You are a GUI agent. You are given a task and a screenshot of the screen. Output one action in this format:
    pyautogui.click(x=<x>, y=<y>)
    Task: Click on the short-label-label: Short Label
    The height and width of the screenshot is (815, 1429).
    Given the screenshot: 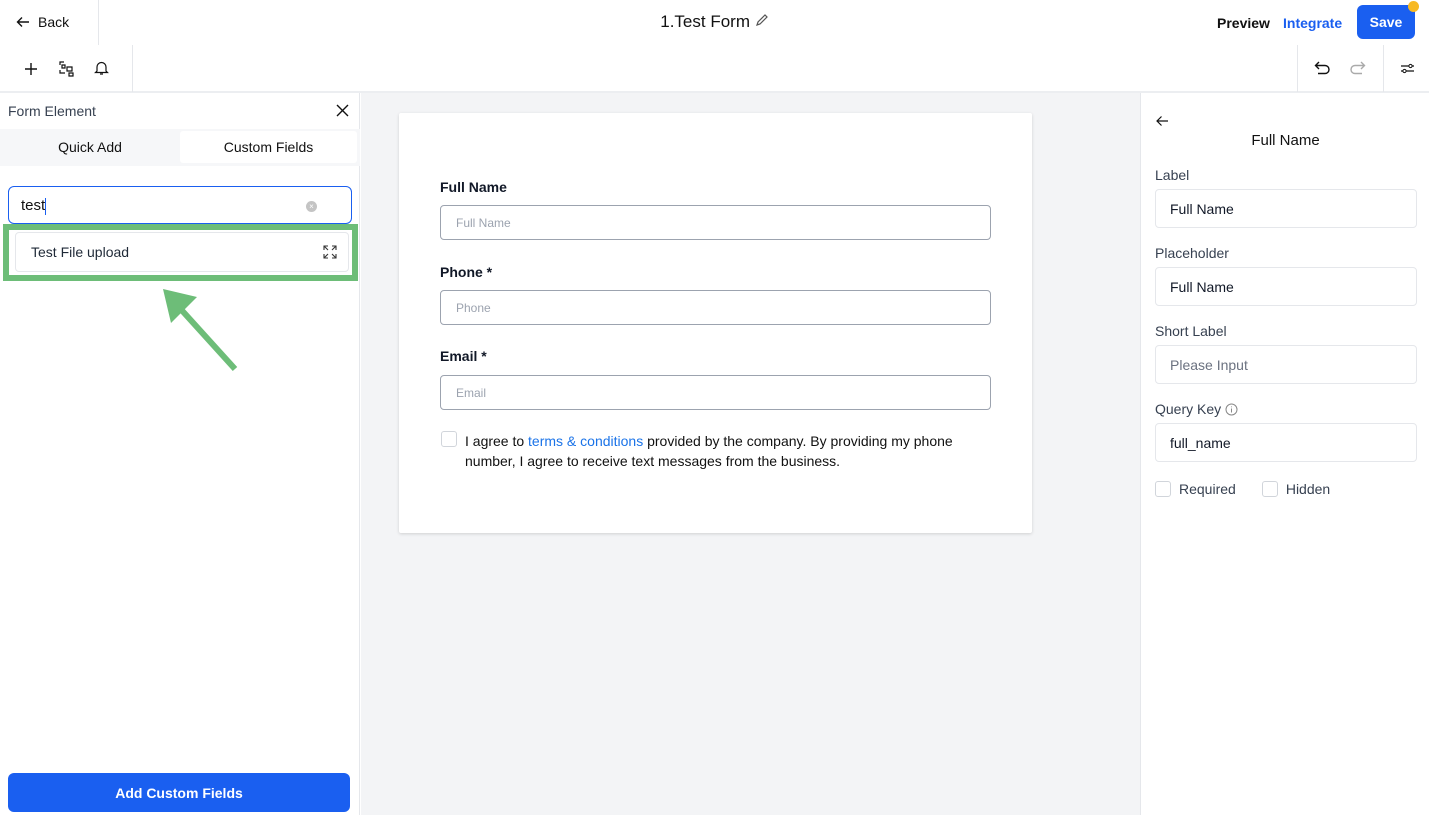 What is the action you would take?
    pyautogui.click(x=1191, y=331)
    